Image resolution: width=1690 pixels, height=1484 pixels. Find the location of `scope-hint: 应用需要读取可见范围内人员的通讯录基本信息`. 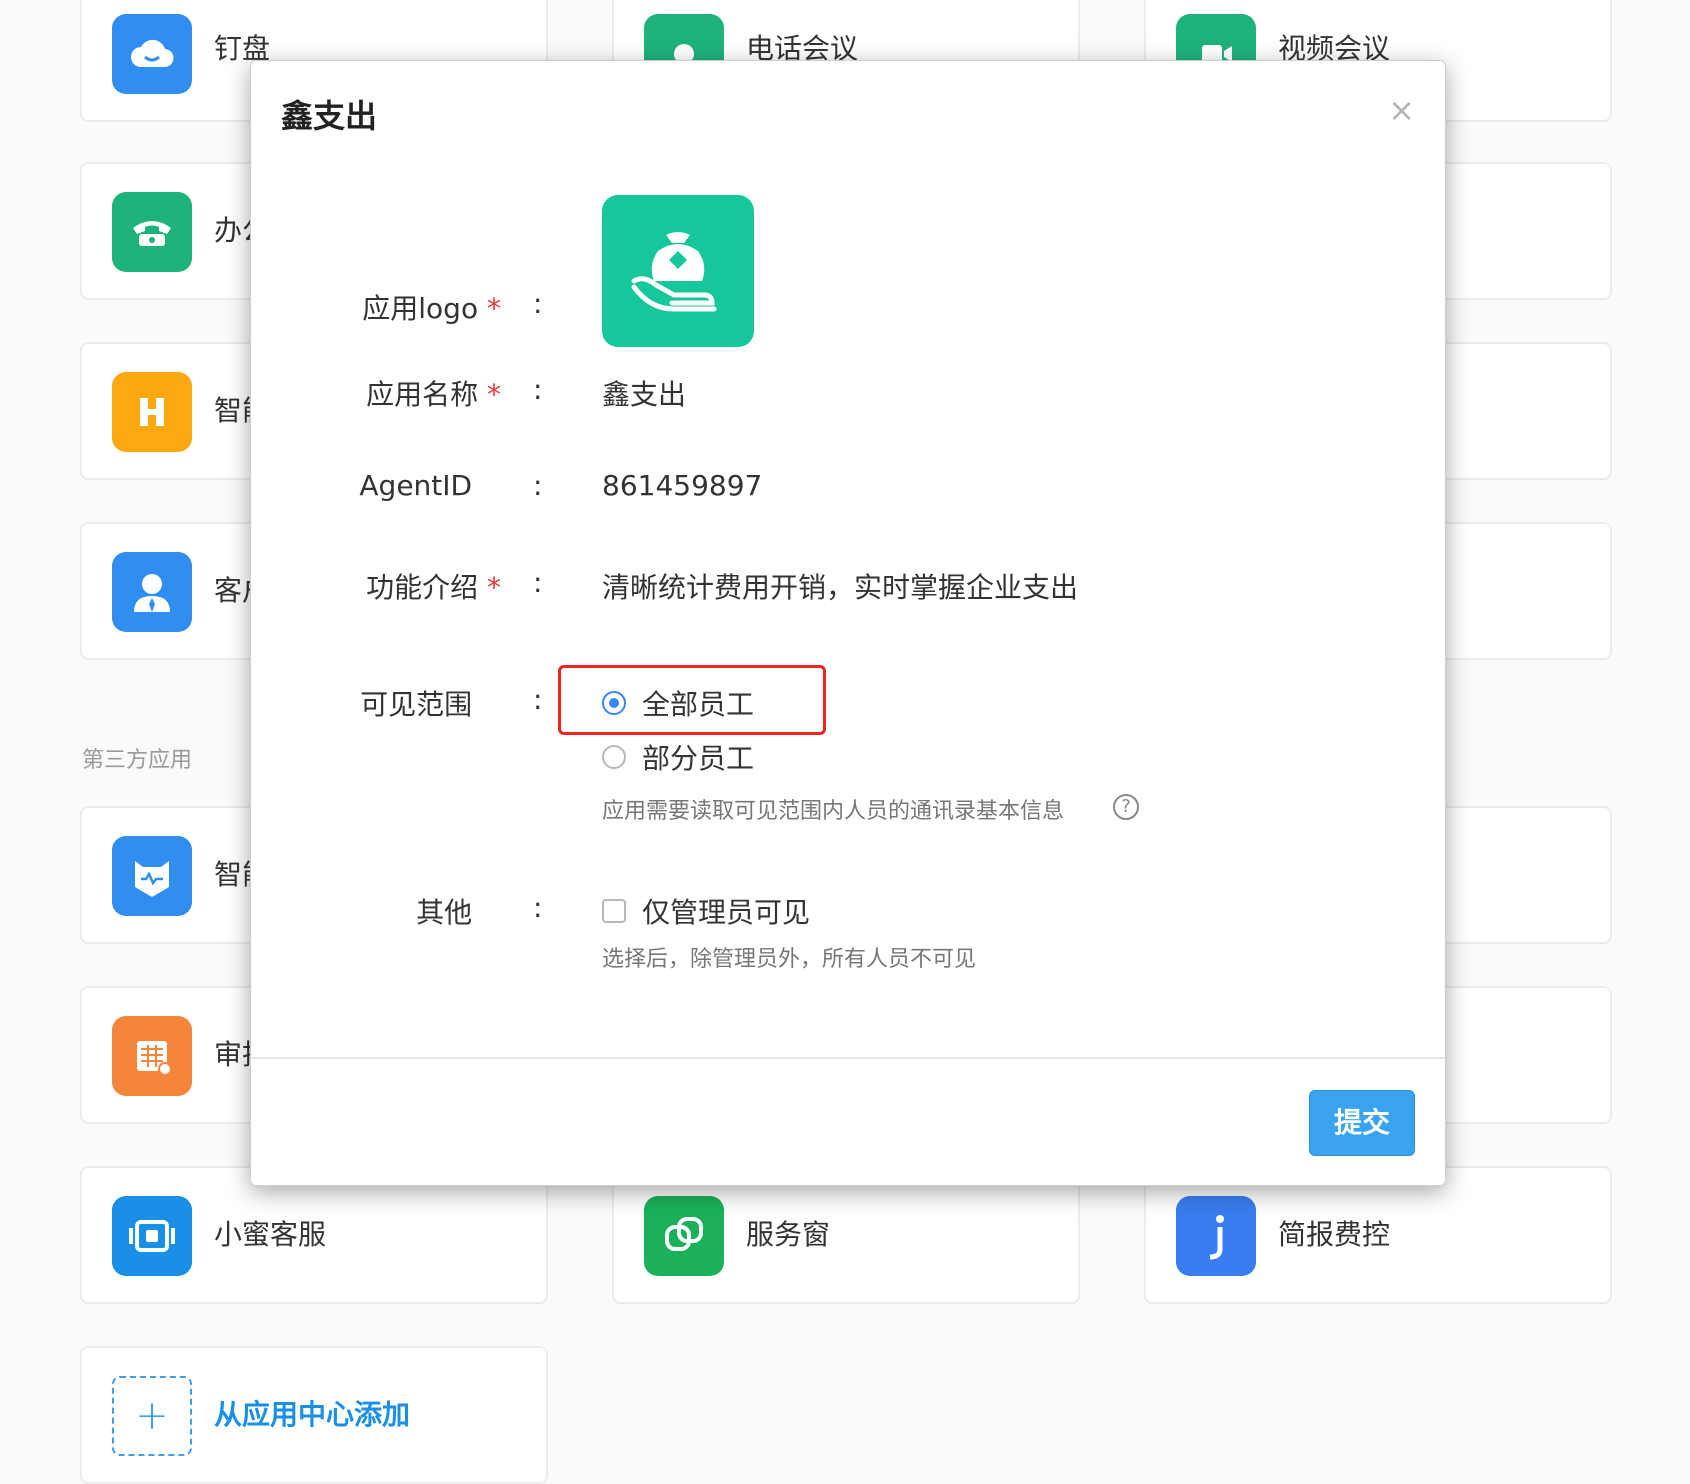

scope-hint: 应用需要读取可见范围内人员的通讯录基本信息 is located at coordinates (833, 811).